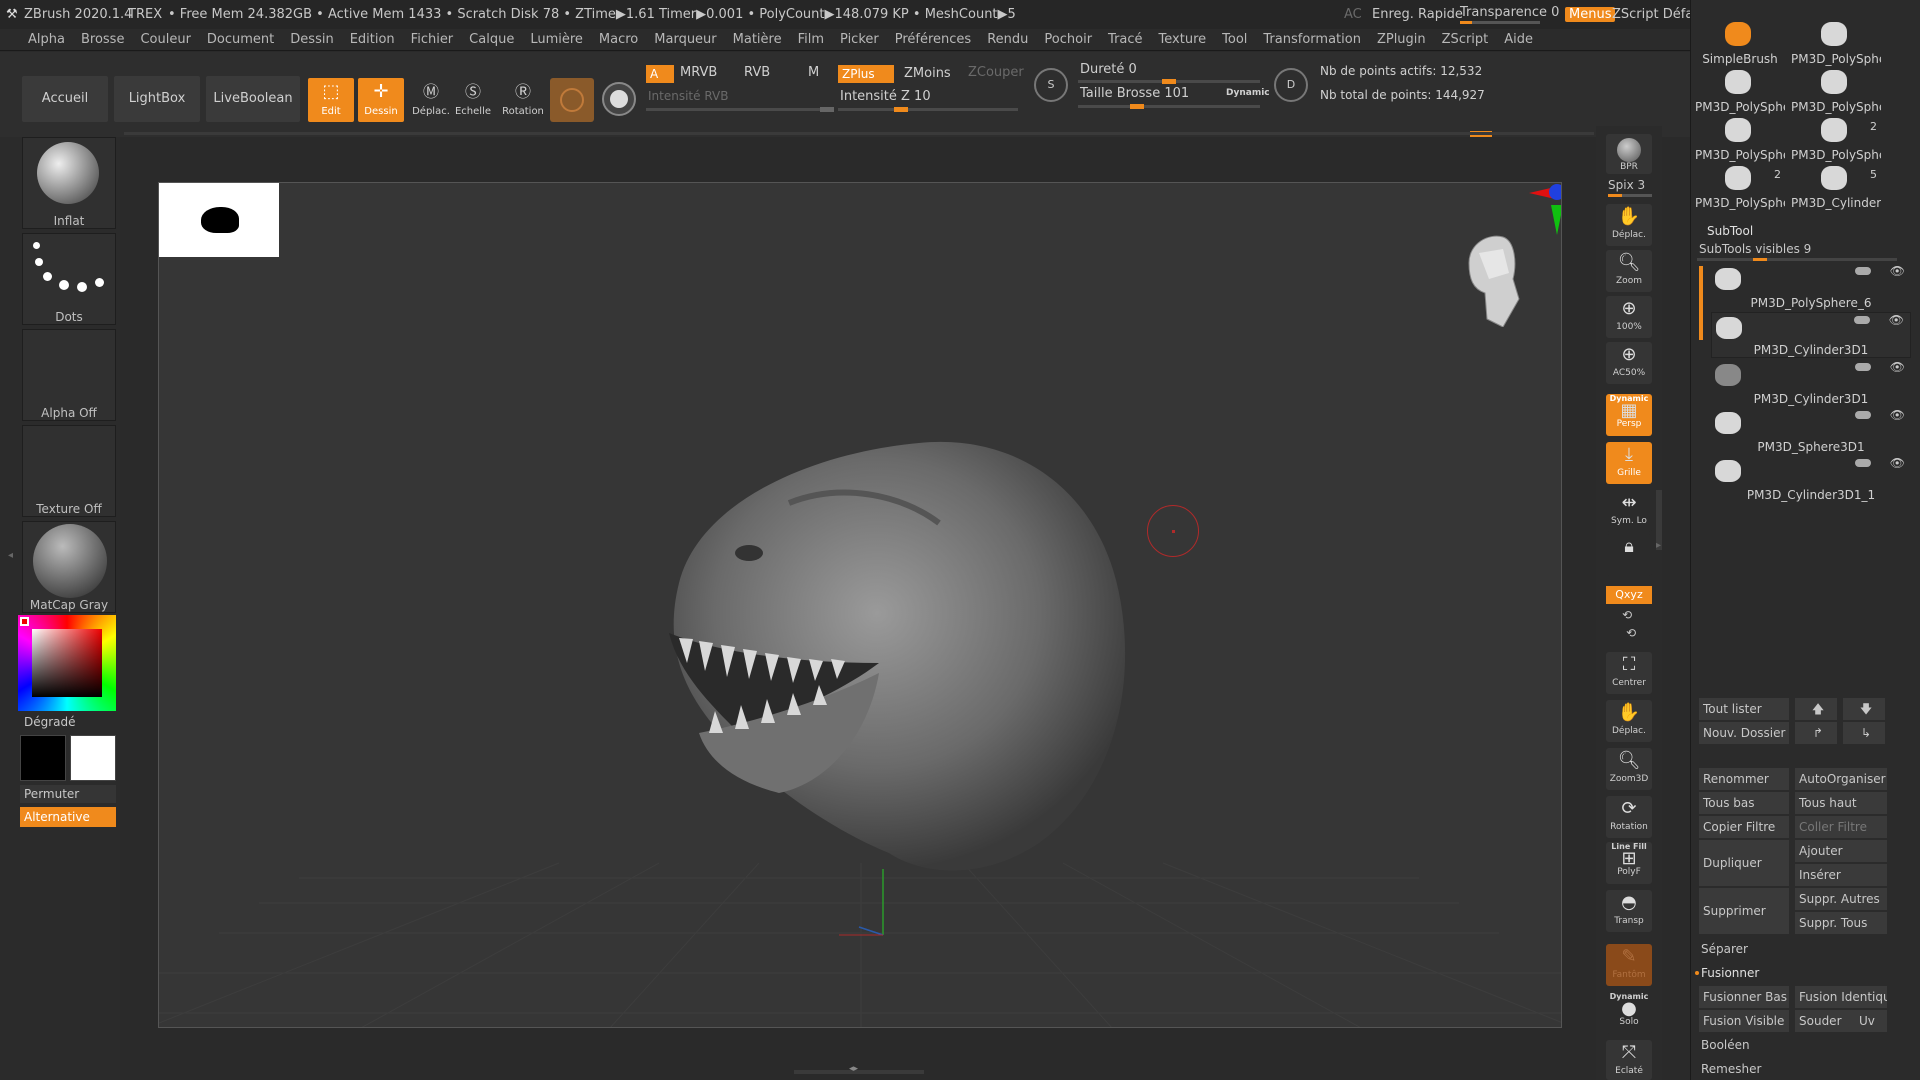 This screenshot has width=1920, height=1080. I want to click on merge-similar-button: Fusion Identique, so click(1841, 997).